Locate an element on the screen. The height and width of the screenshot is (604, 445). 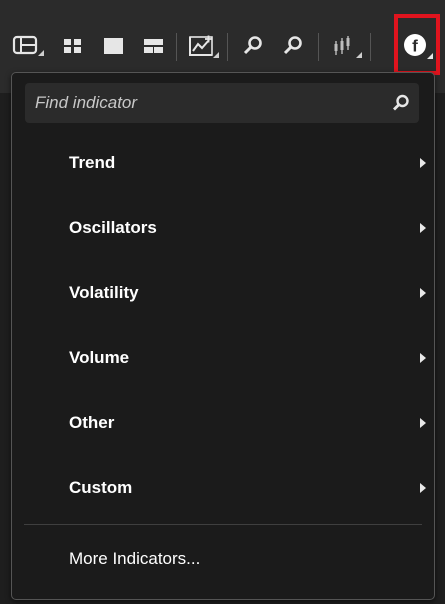
chart-add-icon is located at coordinates (204, 46).